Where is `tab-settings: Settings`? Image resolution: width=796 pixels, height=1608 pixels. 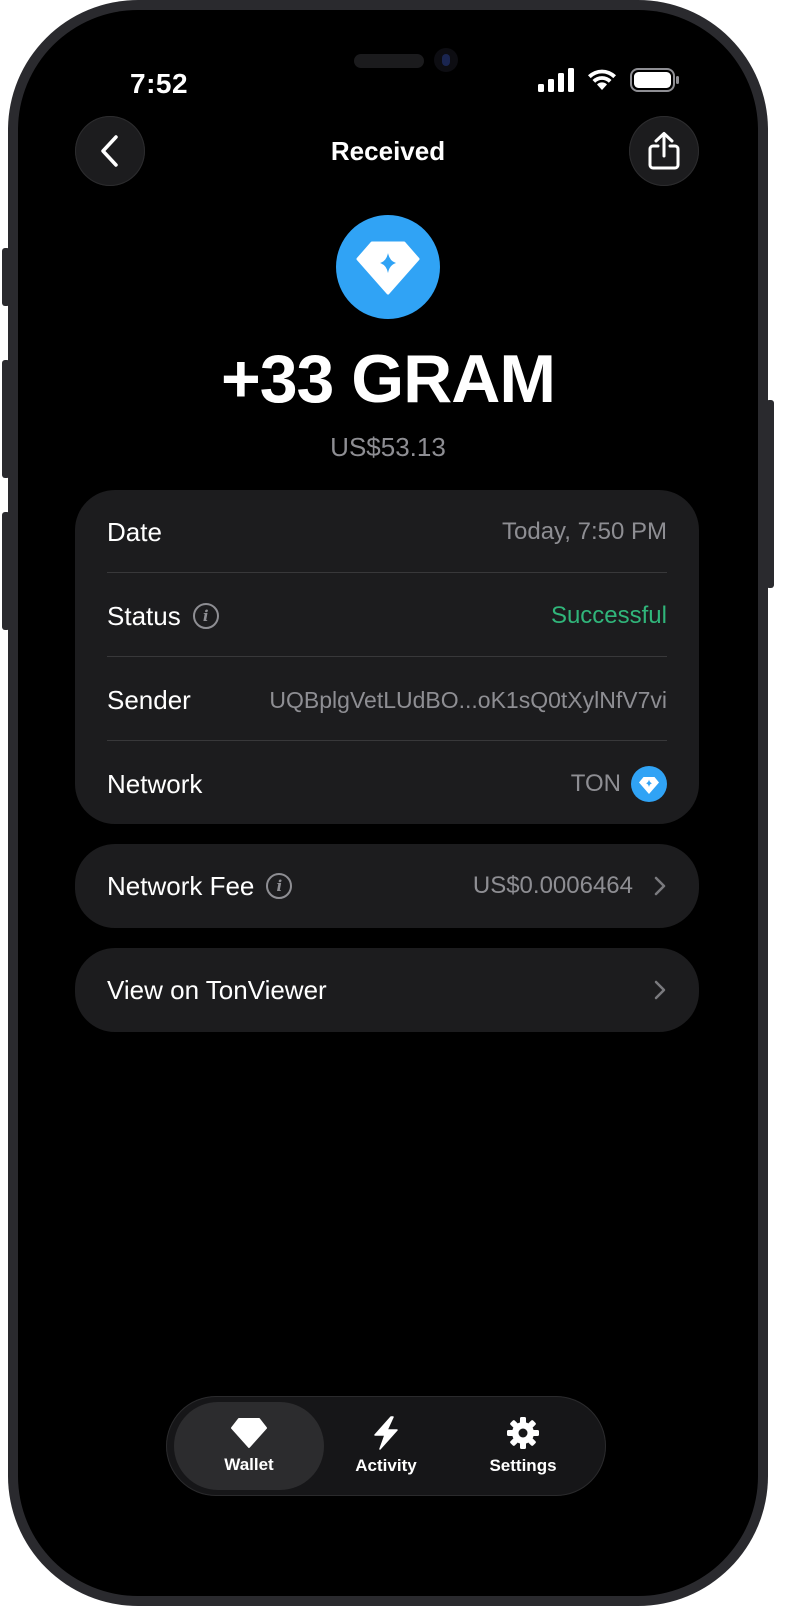 tab-settings: Settings is located at coordinates (523, 1446).